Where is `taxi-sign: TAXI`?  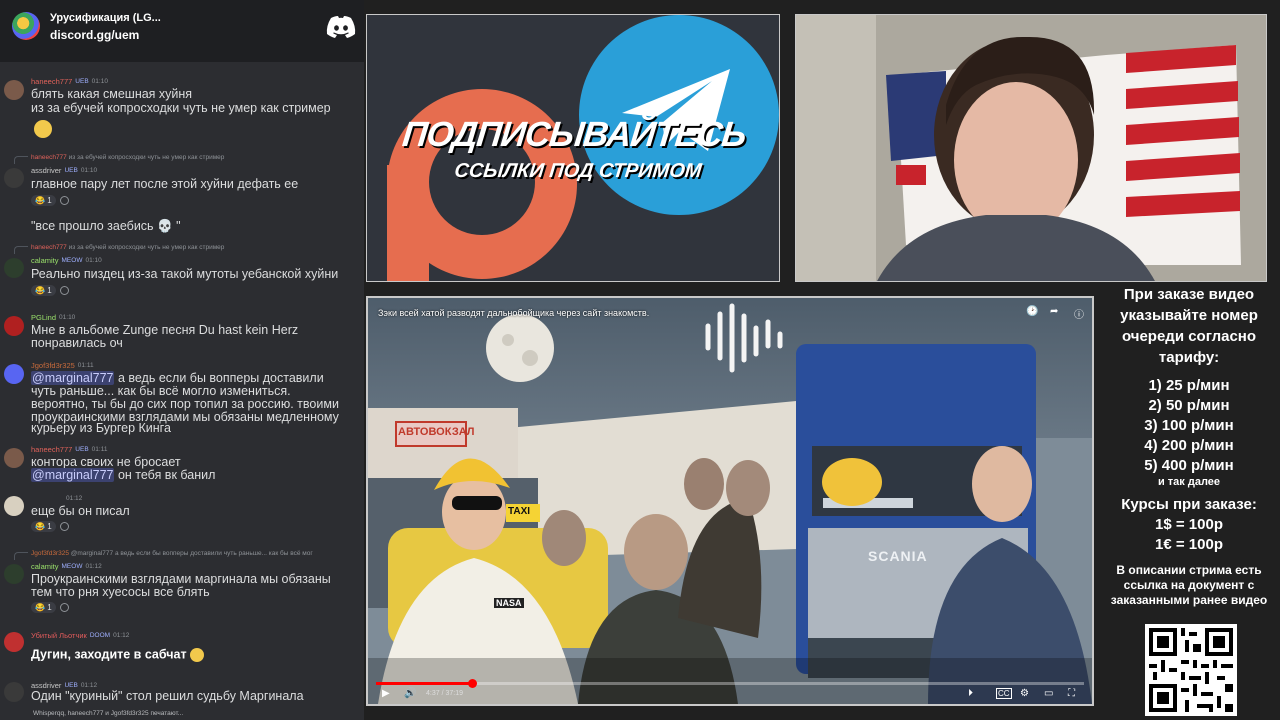
taxi-sign: TAXI is located at coordinates (519, 511).